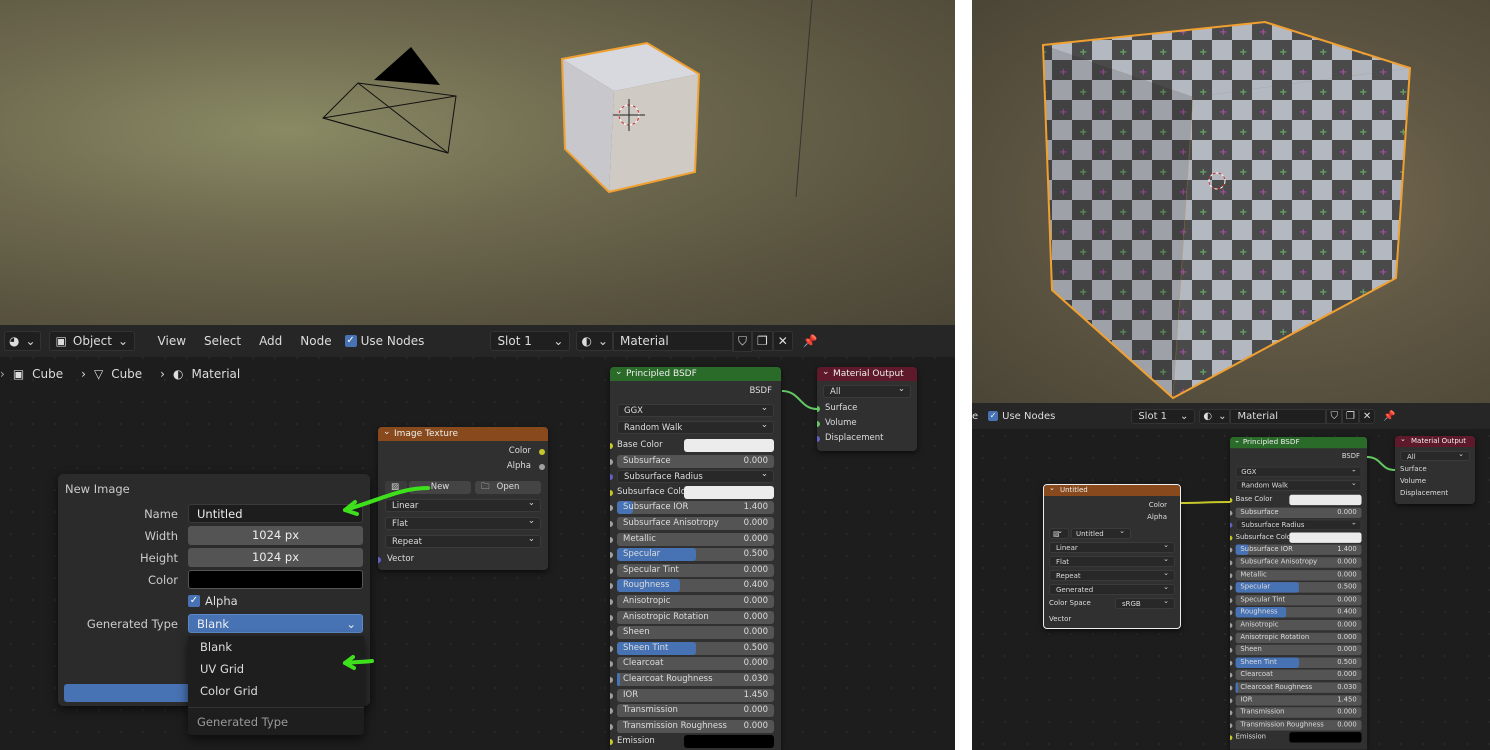  I want to click on value-slider: Subsurface Anisotropy 0.000, so click(695, 523).